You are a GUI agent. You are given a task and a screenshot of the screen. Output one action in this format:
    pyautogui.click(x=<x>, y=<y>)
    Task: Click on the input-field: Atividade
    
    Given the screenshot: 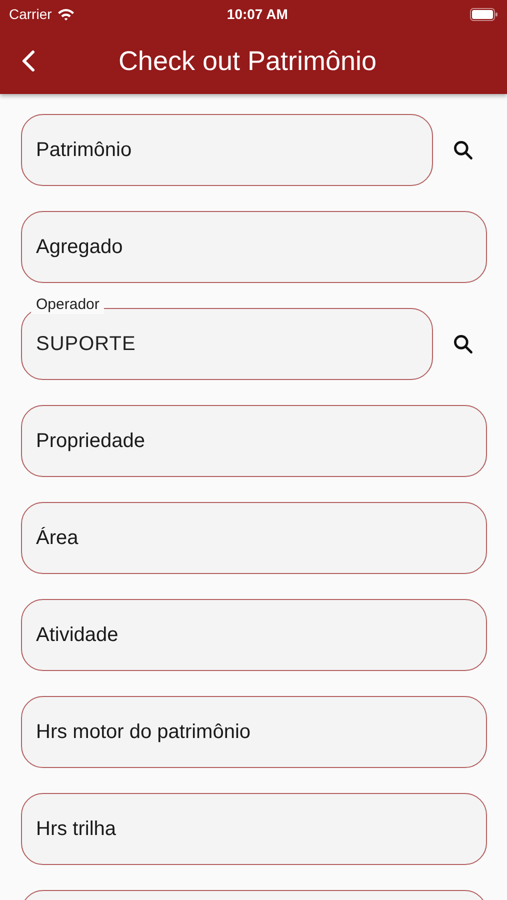 What is the action you would take?
    pyautogui.click(x=254, y=635)
    